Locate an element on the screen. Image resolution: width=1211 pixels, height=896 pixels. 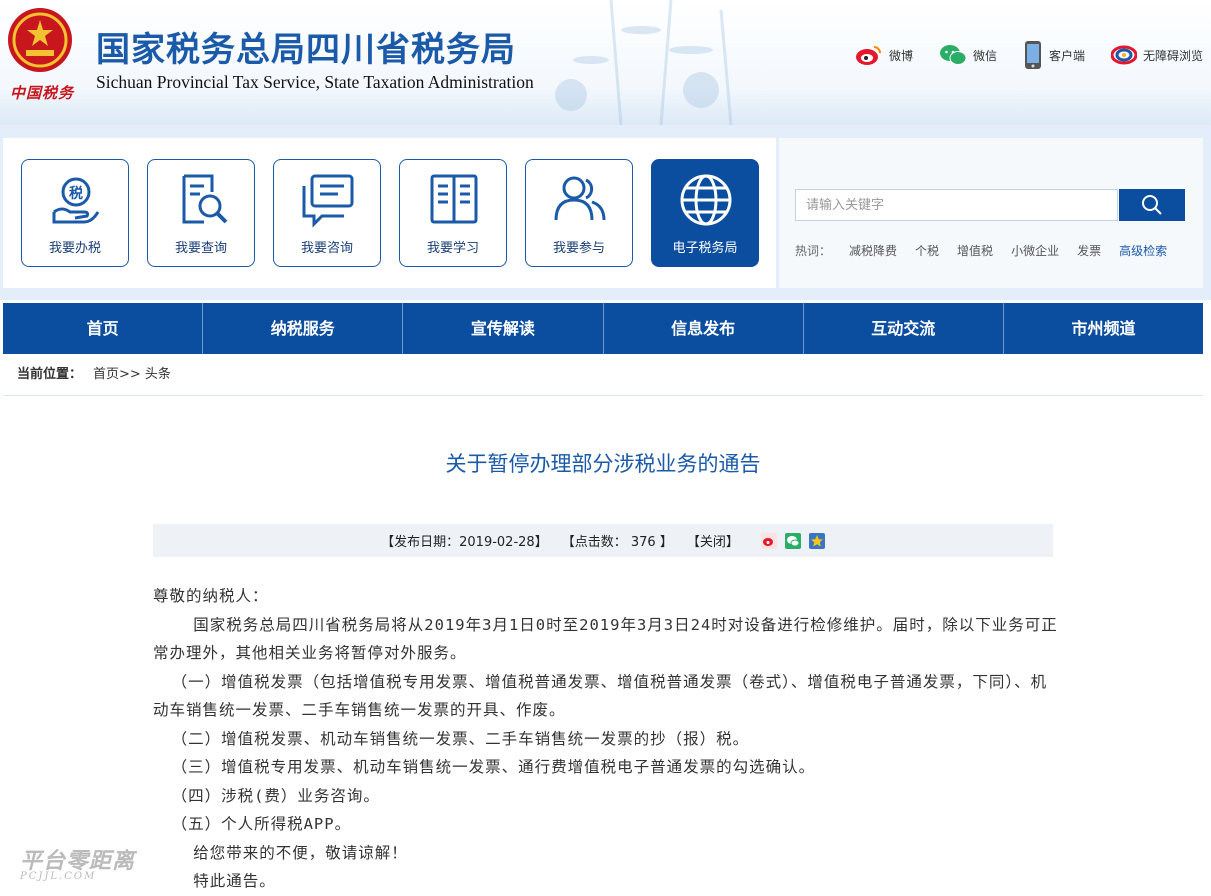
mobile-icon is located at coordinates (1032, 55).